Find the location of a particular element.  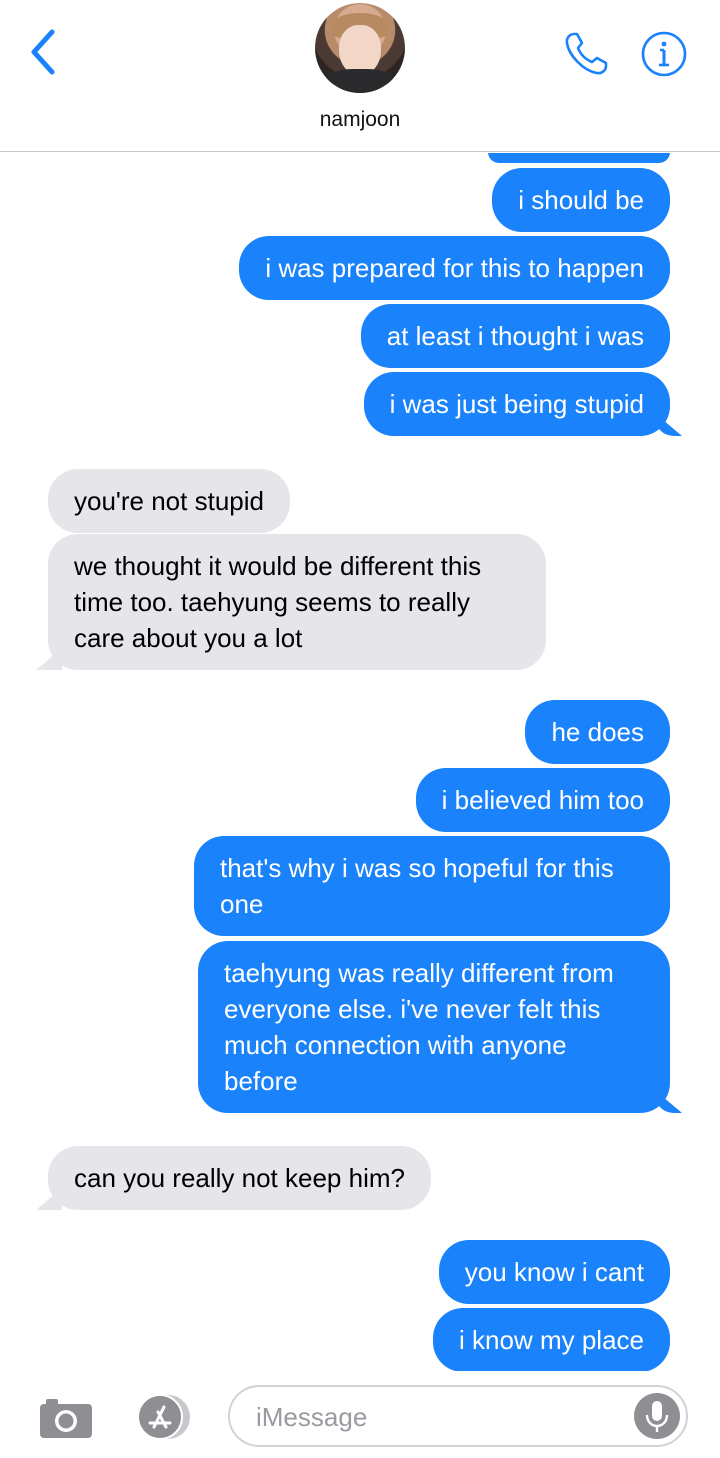

dictation-button is located at coordinates (657, 1416).